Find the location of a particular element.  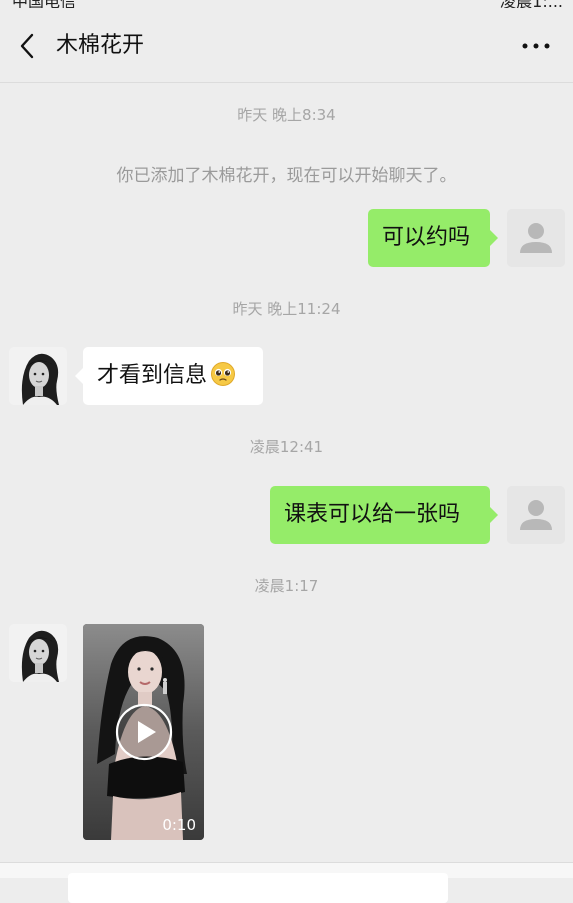

carrier-label: 中国电信 is located at coordinates (44, 4).